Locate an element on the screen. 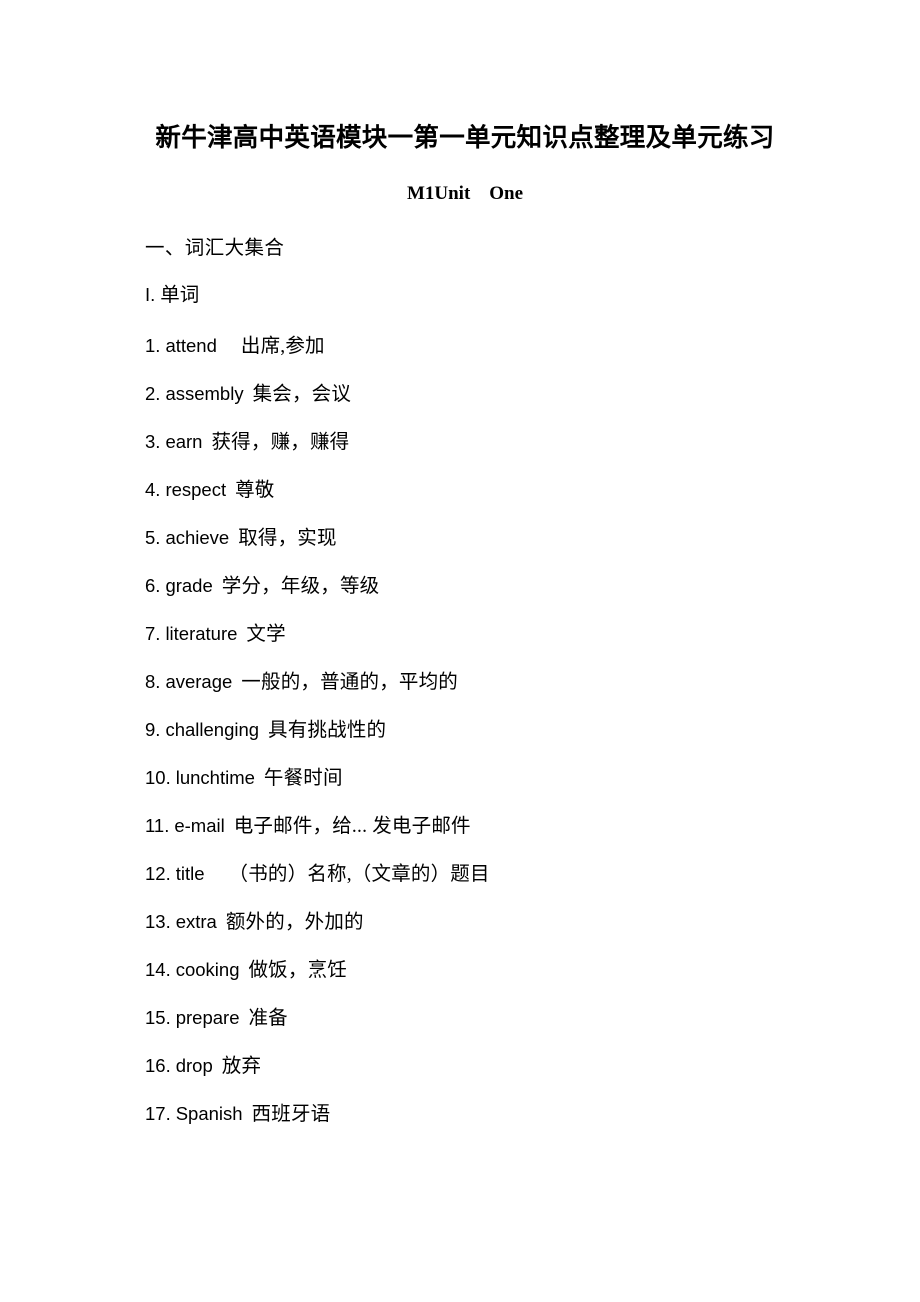 The height and width of the screenshot is (1302, 920). vocabulary-entry: 2. assembly 集会，会议 is located at coordinates (465, 394).